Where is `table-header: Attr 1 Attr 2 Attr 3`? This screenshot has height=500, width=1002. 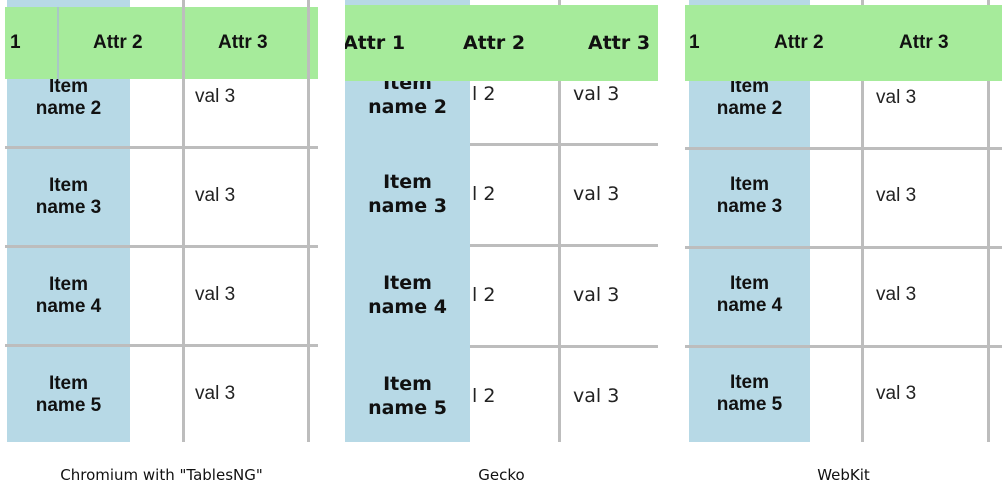 table-header: Attr 1 Attr 2 Attr 3 is located at coordinates (501, 43).